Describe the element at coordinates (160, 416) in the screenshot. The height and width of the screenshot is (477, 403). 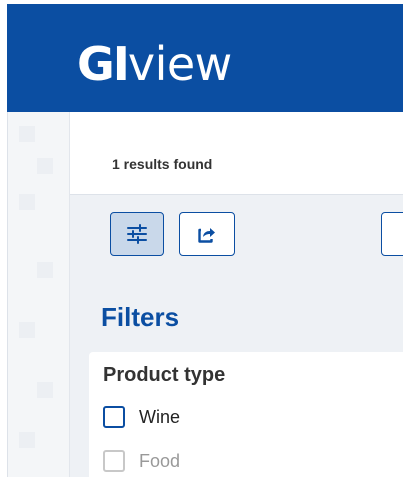
I see `filter-option-label: Wine` at that location.